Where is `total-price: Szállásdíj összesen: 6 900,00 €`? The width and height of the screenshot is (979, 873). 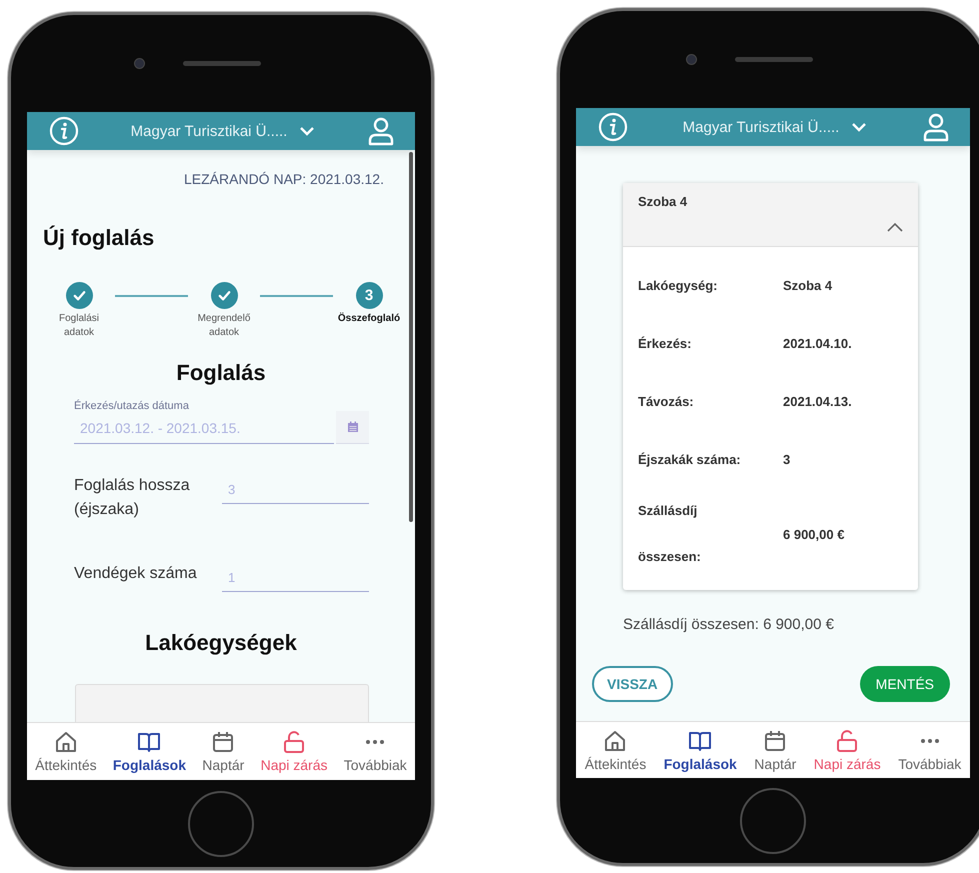
total-price: Szállásdíj összesen: 6 900,00 € is located at coordinates (729, 624).